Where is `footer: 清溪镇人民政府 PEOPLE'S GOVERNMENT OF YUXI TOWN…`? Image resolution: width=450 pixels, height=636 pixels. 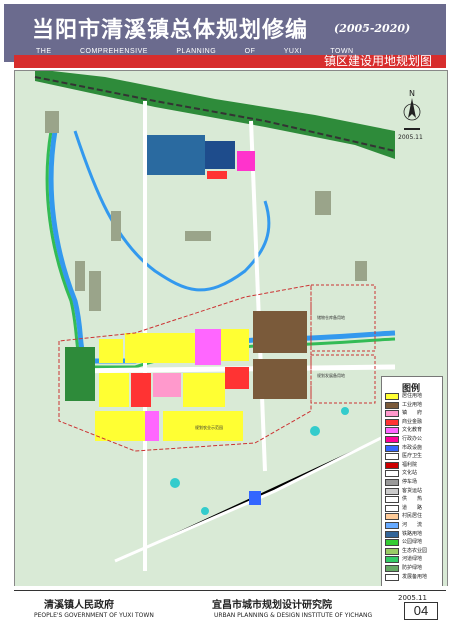
footer: 清溪镇人民政府 PEOPLE'S GOVERNMENT OF YUXI TOWN… is located at coordinates (225, 611).